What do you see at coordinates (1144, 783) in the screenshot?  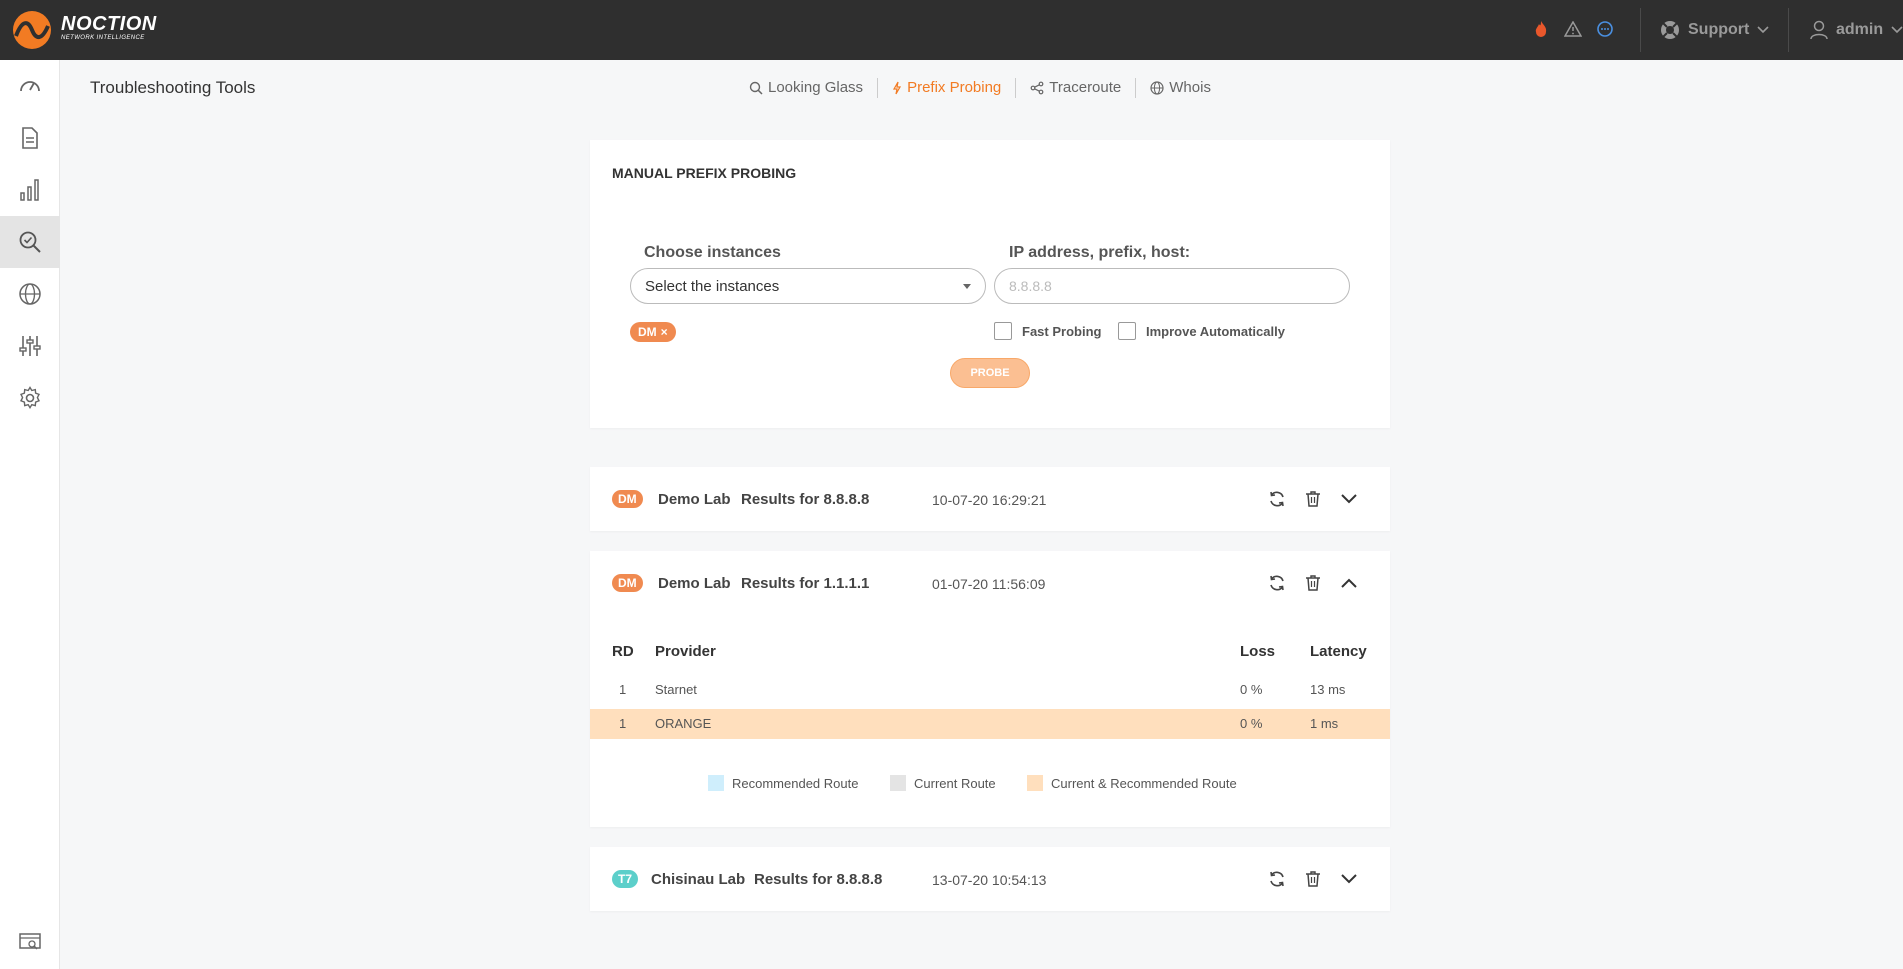 I see `legend-label: Current & Recommended Route` at bounding box center [1144, 783].